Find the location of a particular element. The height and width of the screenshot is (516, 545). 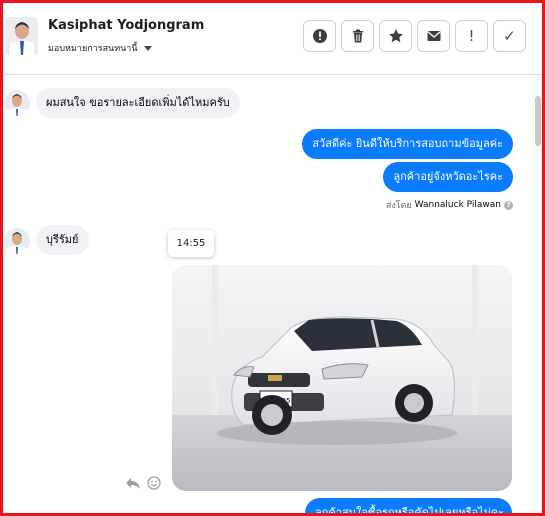

outgoing-message: ลูกค้าสนใจซื้อรถหรือคัดไปเลยหรือไม่คะ is located at coordinates (408, 507).